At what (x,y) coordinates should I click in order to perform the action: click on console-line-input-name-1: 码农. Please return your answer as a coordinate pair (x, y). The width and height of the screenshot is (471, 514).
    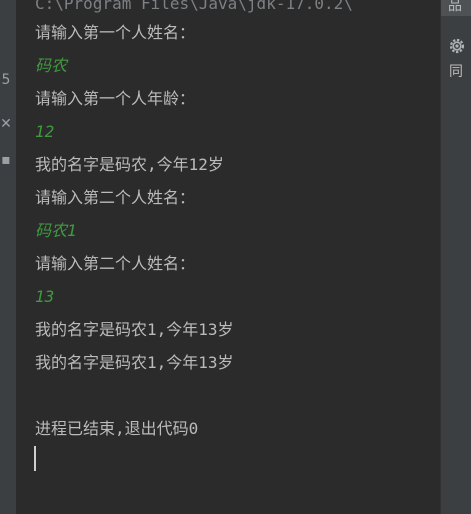
    Looking at the image, I should click on (51, 65).